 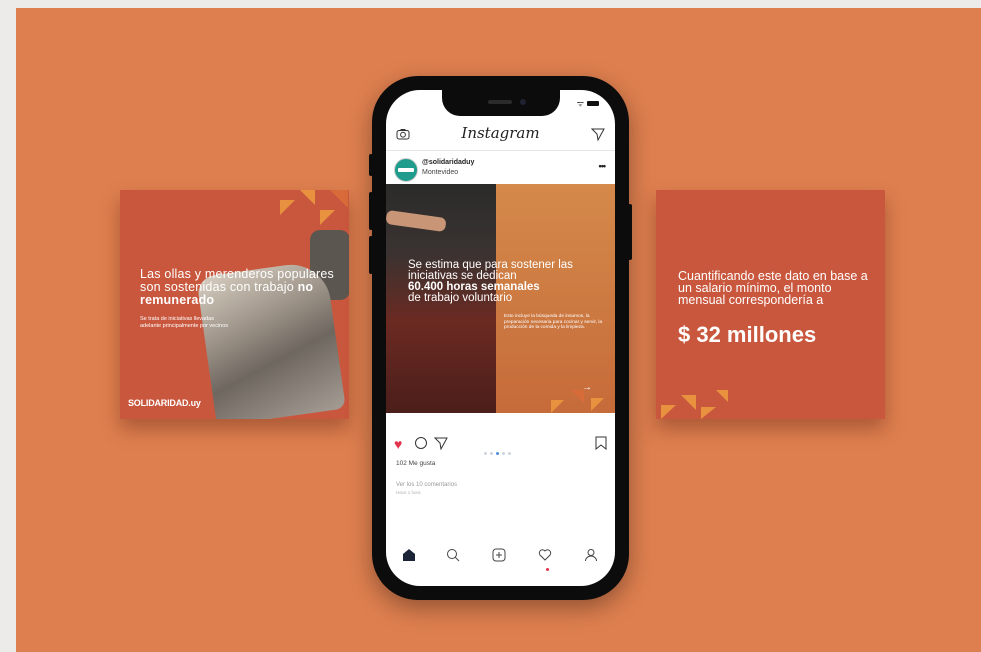 I want to click on comment-icon, so click(x=421, y=443).